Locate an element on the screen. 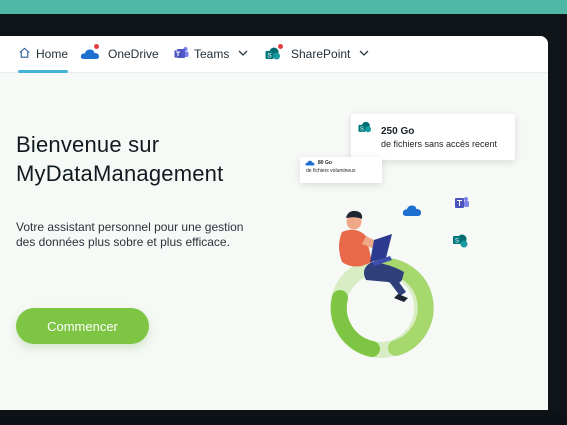 This screenshot has height=425, width=567. large-files-value: 80 Go is located at coordinates (325, 163).